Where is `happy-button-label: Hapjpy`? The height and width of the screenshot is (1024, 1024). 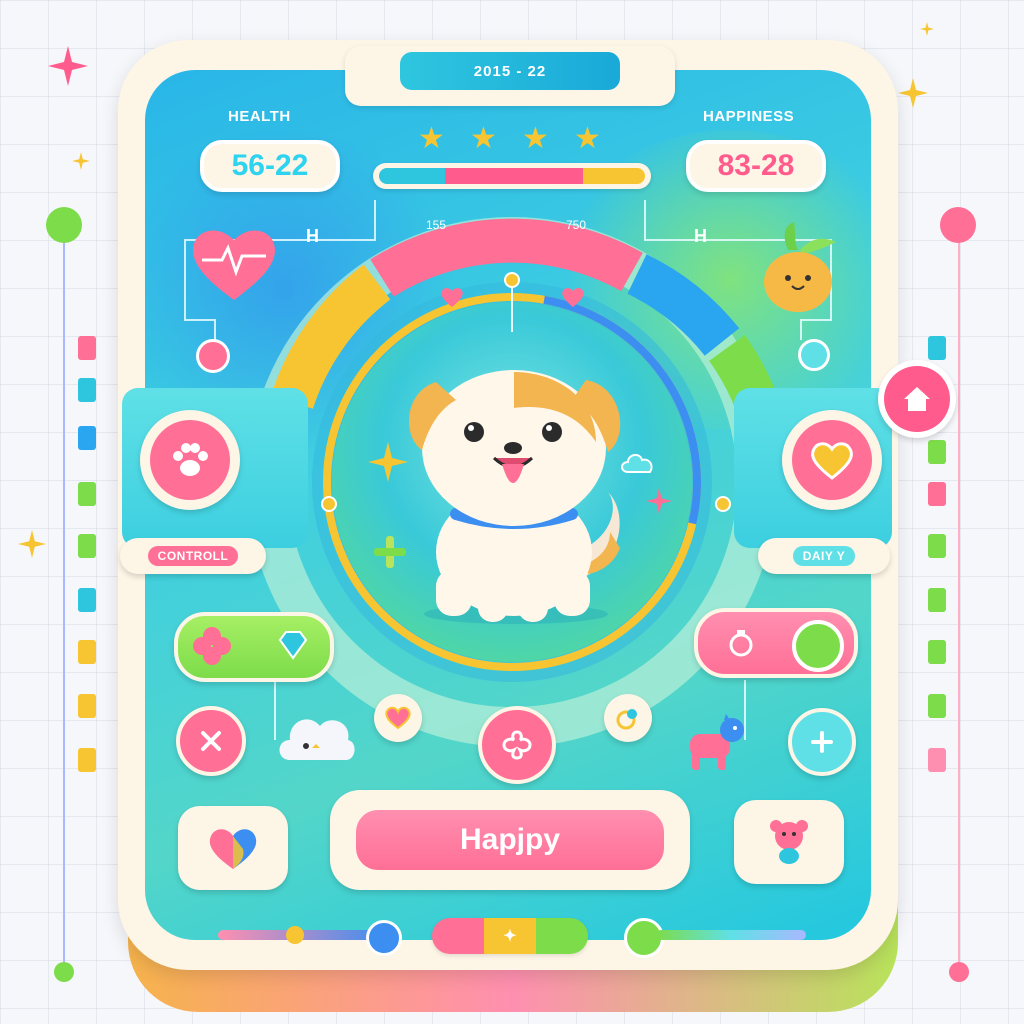 happy-button-label: Hapjpy is located at coordinates (510, 839).